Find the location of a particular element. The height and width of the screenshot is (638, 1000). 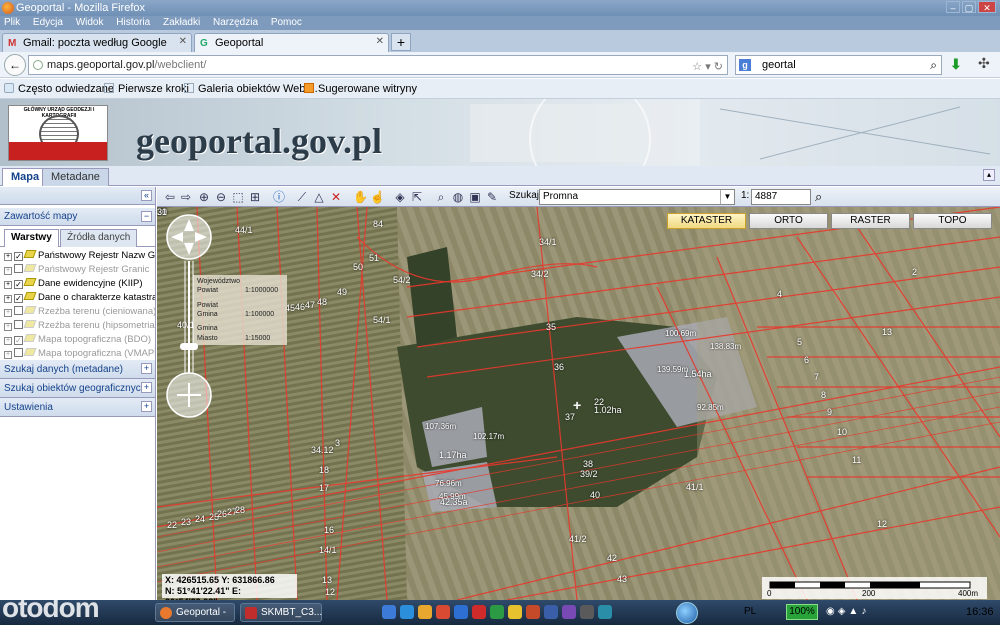

section-ustawienia: Ustawienia + is located at coordinates (77, 407).